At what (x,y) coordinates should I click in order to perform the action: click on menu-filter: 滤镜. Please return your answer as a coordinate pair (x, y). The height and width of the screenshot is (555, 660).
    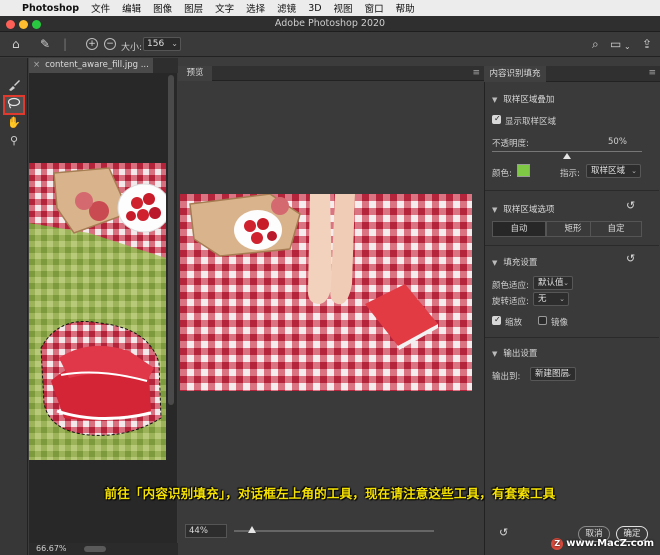
    Looking at the image, I should click on (286, 8).